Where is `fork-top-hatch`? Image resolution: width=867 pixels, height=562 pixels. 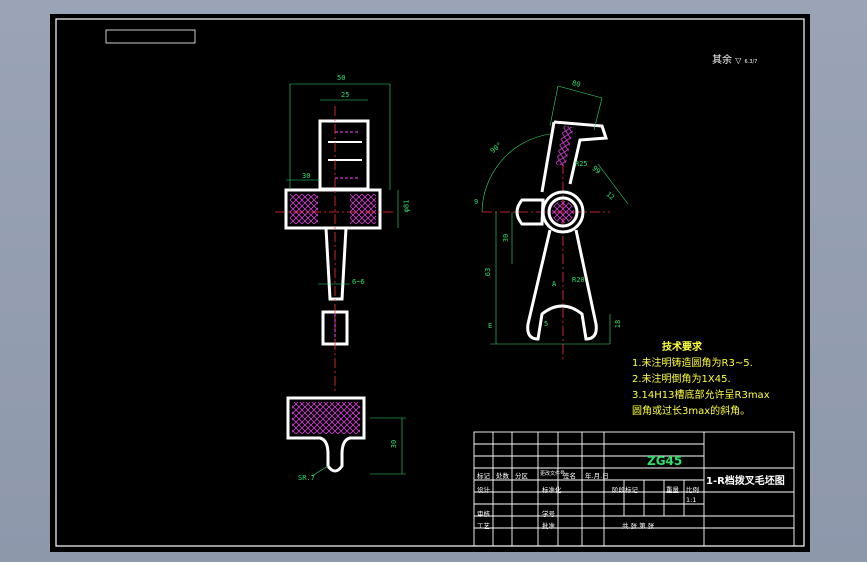 fork-top-hatch is located at coordinates (564, 146).